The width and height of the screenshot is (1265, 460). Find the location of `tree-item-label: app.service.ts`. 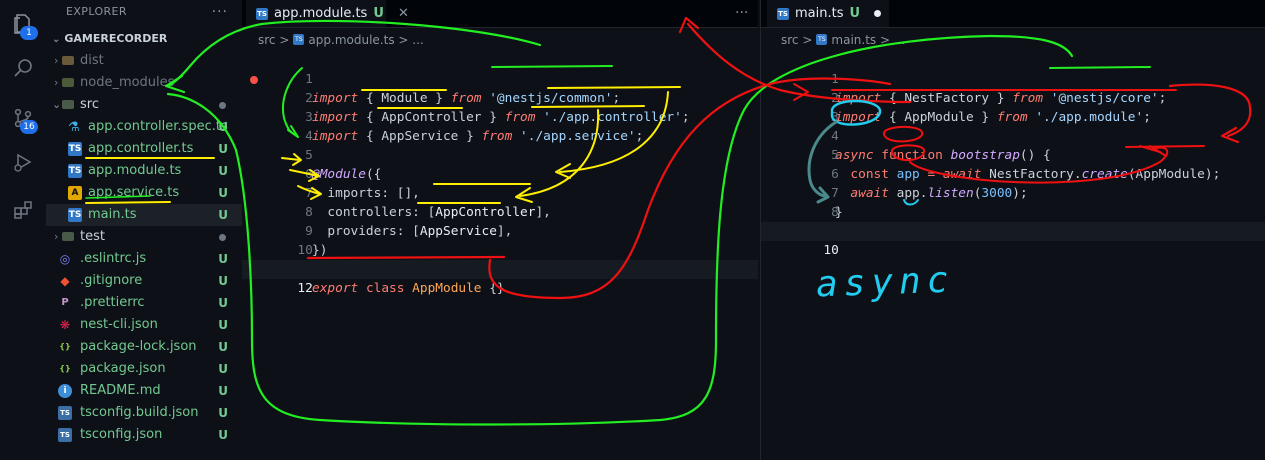

tree-item-label: app.service.ts is located at coordinates (134, 192).